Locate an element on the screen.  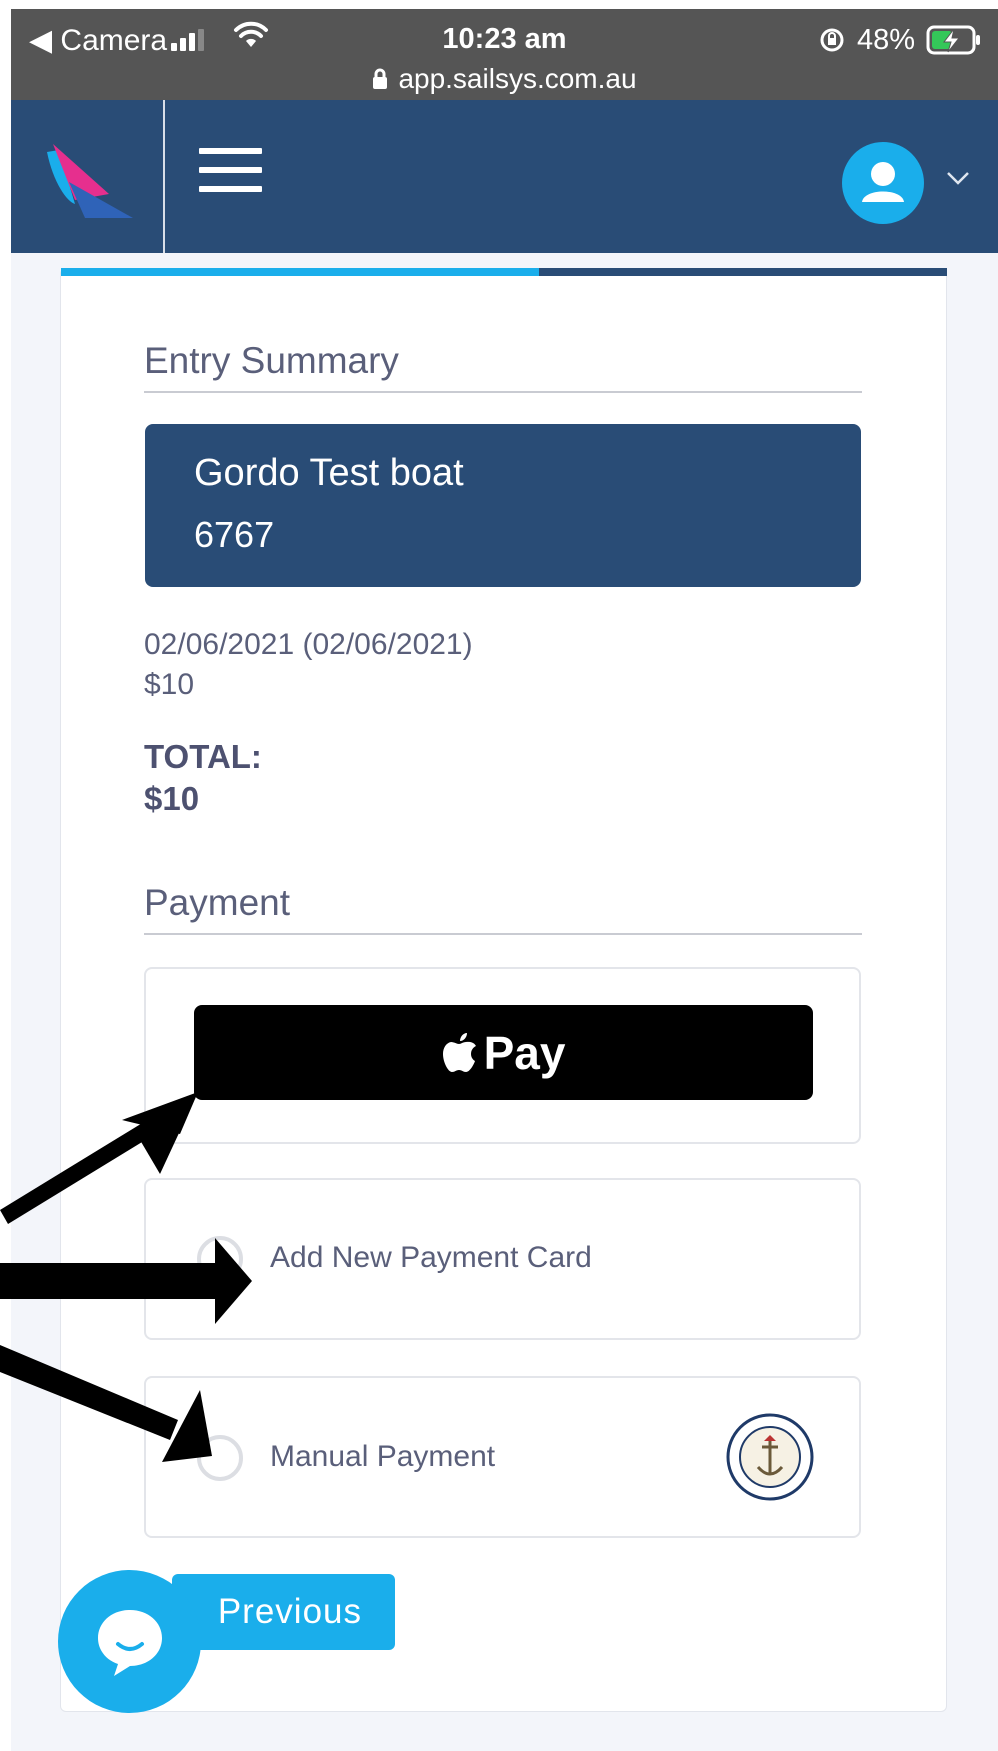
sail-number: 6767 is located at coordinates (234, 534).